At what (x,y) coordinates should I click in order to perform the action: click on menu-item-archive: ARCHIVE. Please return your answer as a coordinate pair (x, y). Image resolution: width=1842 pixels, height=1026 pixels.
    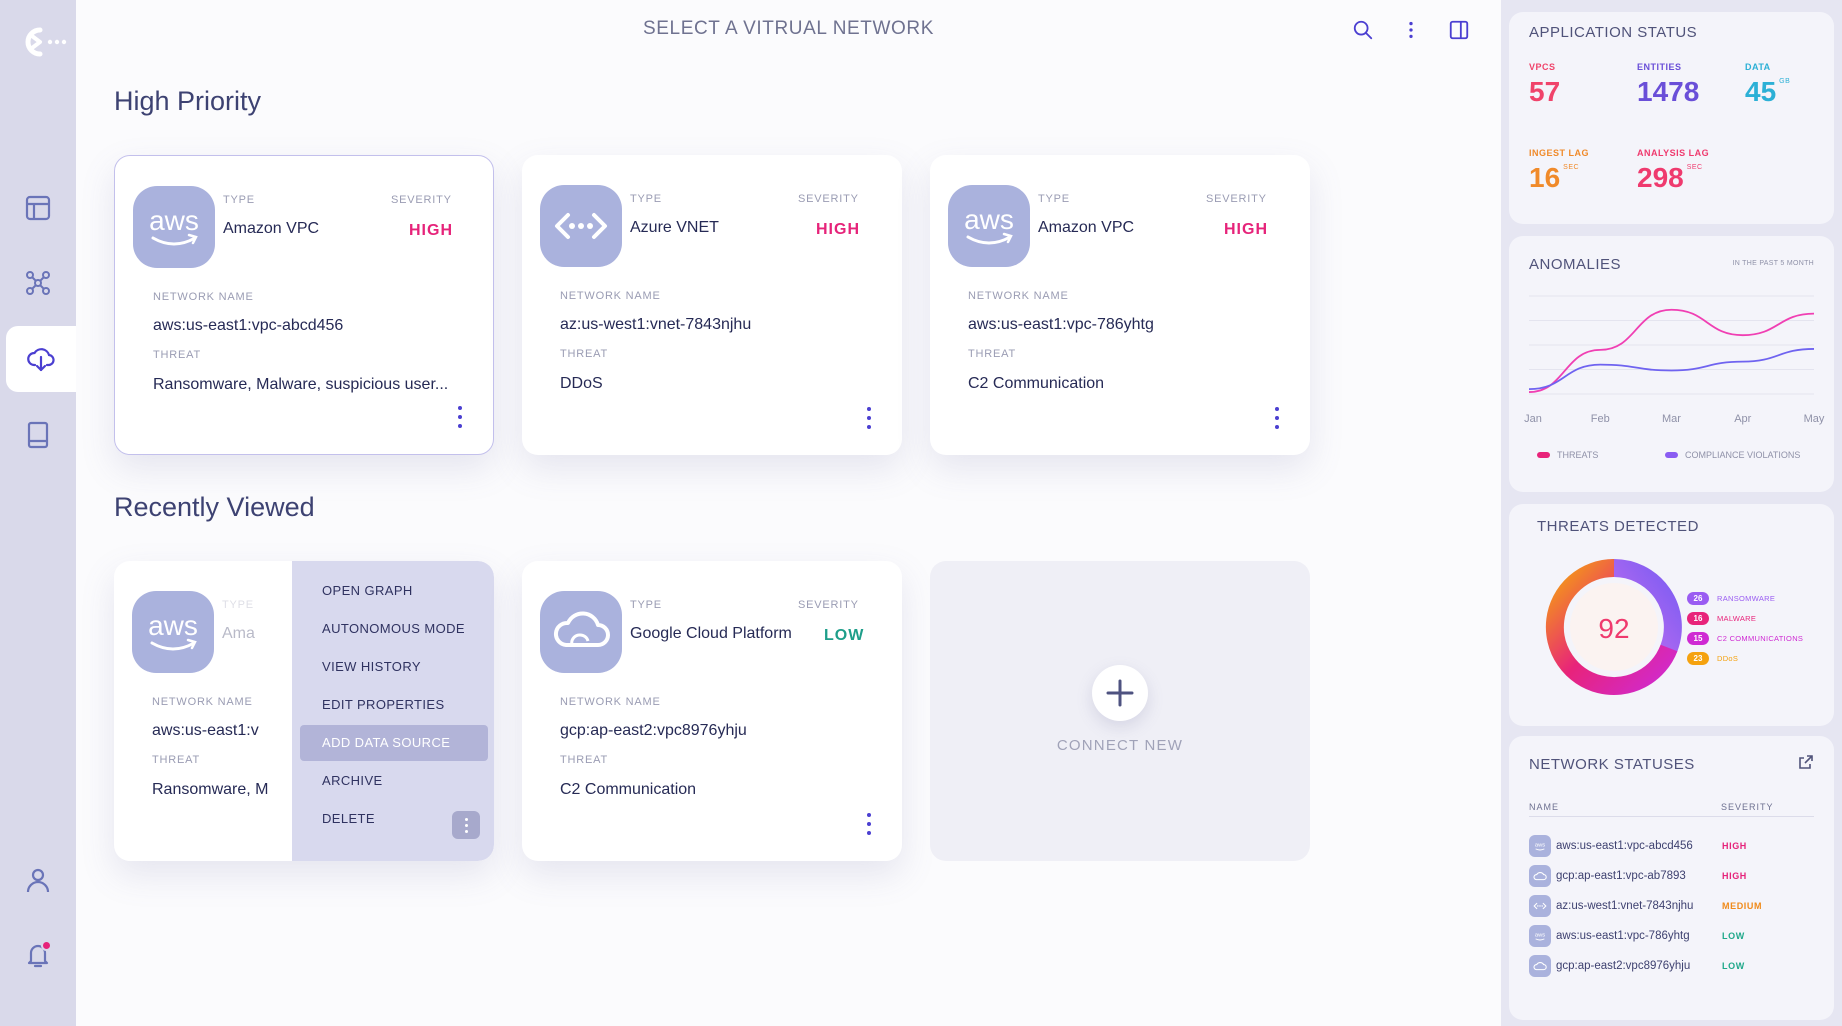
    Looking at the image, I should click on (394, 781).